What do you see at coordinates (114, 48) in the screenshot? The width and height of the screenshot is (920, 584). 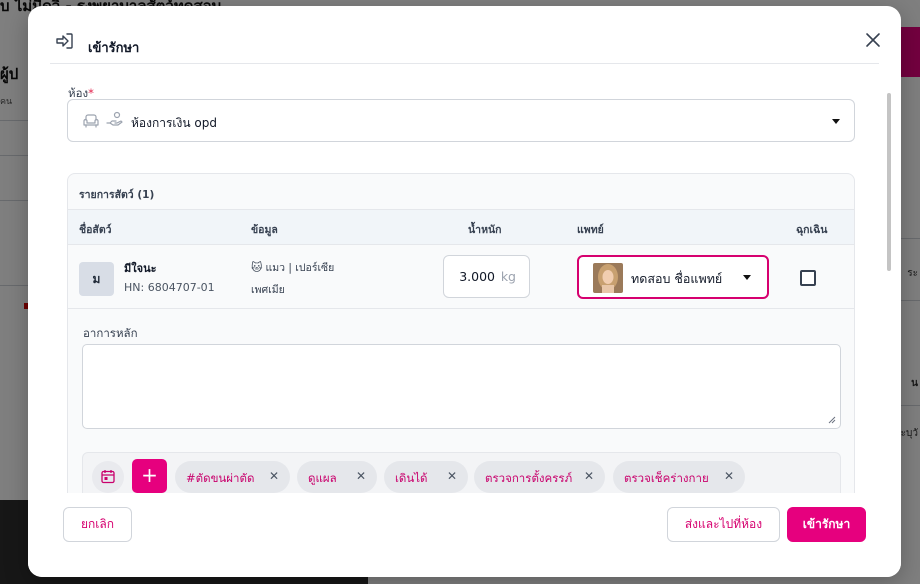 I see `modal-title: เข้ารักษา` at bounding box center [114, 48].